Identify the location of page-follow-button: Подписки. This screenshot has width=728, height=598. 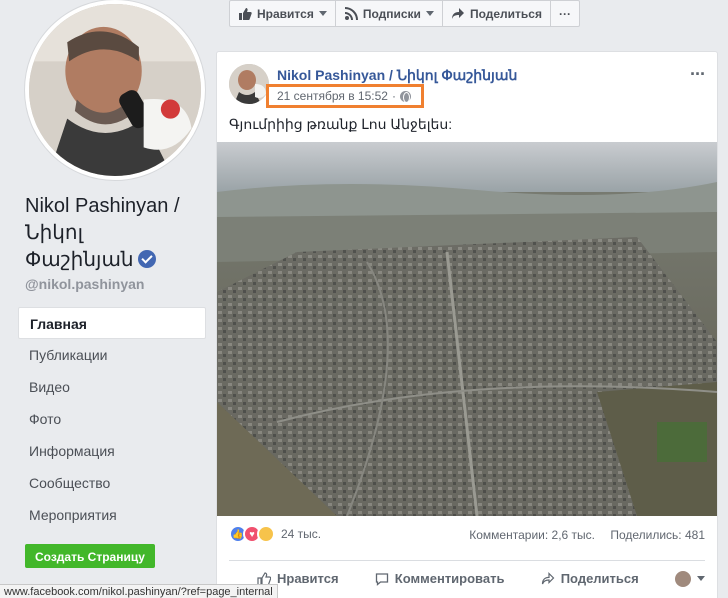
(388, 13).